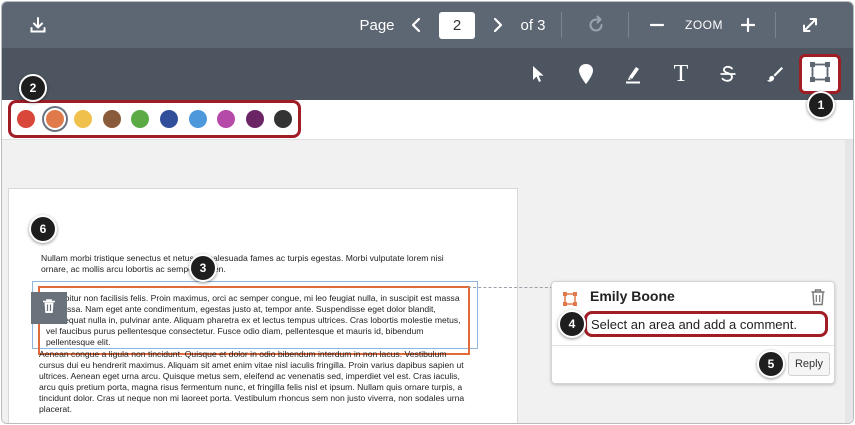  What do you see at coordinates (586, 74) in the screenshot?
I see `pin-icon` at bounding box center [586, 74].